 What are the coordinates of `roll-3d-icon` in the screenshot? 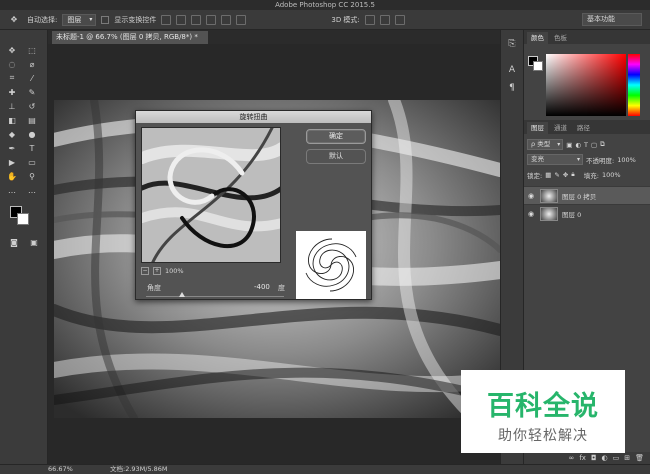 It's located at (384, 19).